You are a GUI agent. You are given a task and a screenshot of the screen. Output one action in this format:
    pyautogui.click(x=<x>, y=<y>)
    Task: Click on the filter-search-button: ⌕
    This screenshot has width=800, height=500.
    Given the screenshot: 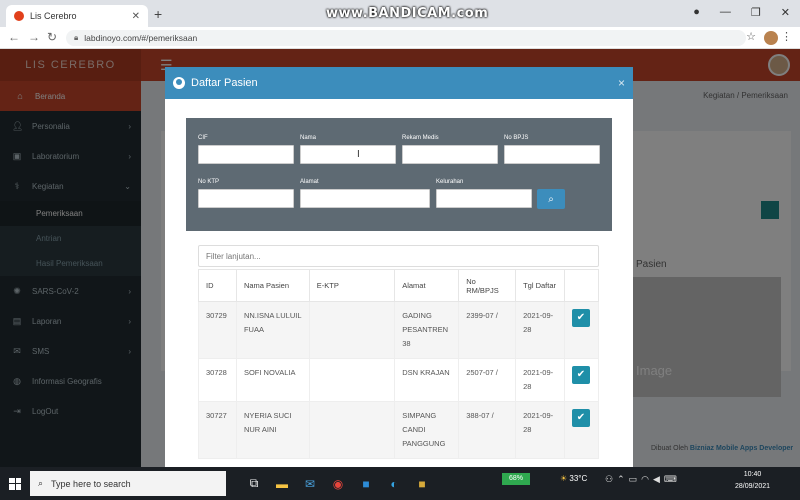 What is the action you would take?
    pyautogui.click(x=551, y=199)
    